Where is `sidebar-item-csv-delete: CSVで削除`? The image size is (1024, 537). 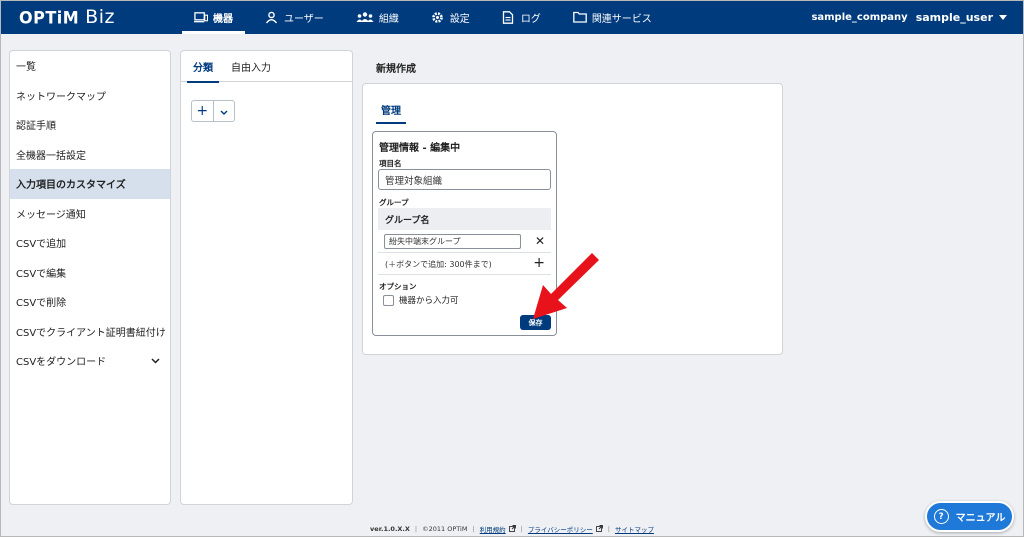
sidebar-item-csv-delete: CSVで削除 is located at coordinates (90, 302).